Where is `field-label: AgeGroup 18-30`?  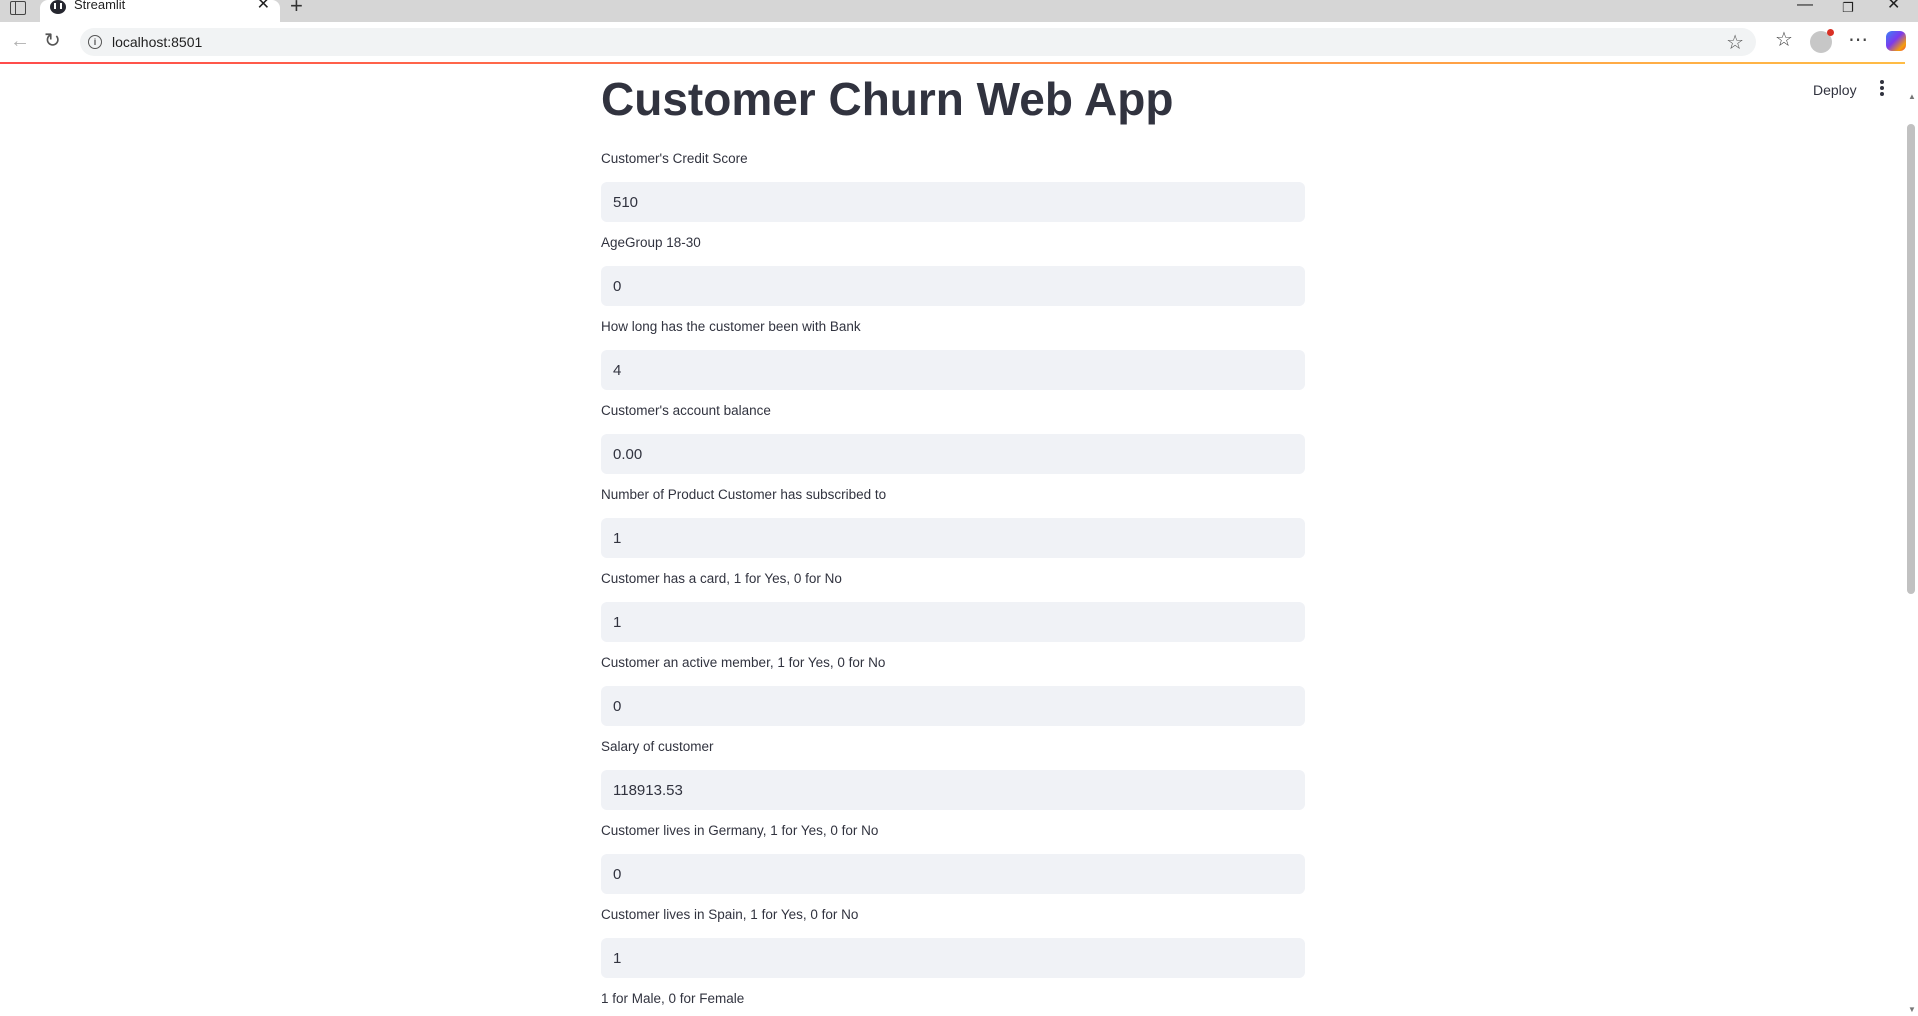 field-label: AgeGroup 18-30 is located at coordinates (651, 242).